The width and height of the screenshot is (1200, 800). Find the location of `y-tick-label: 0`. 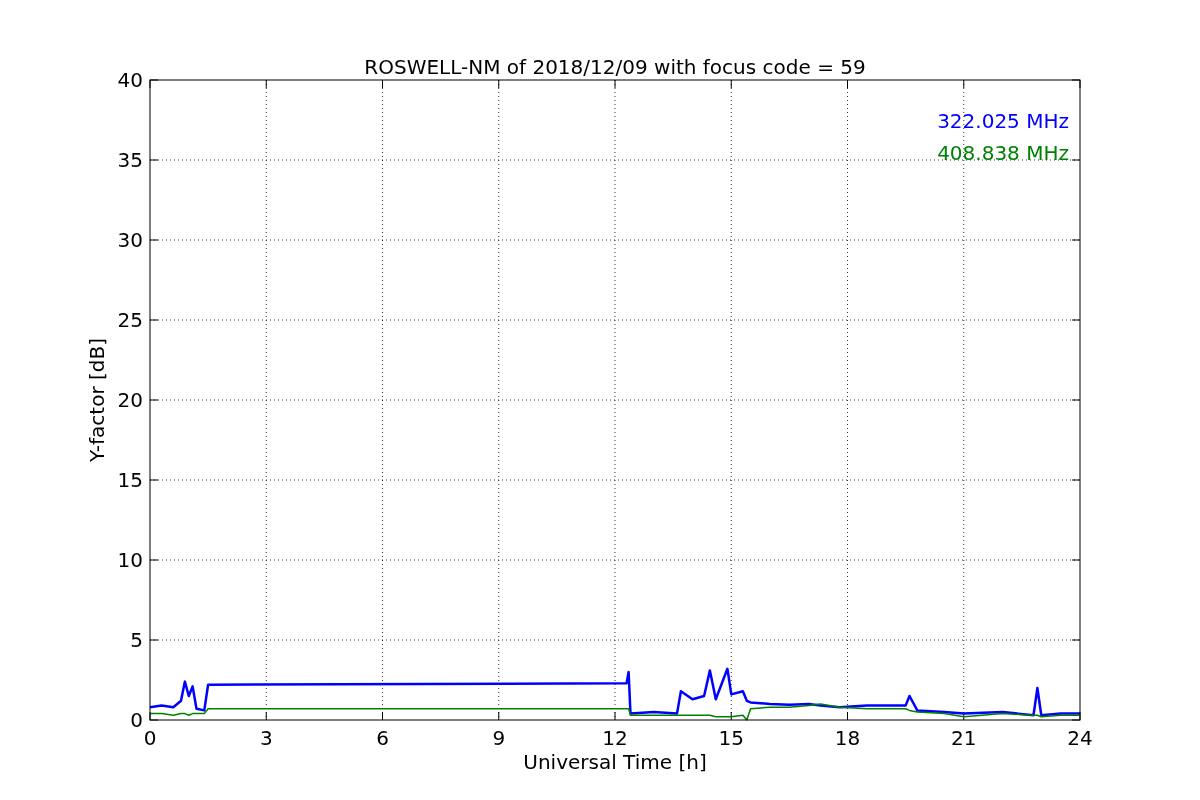

y-tick-label: 0 is located at coordinates (136, 720).